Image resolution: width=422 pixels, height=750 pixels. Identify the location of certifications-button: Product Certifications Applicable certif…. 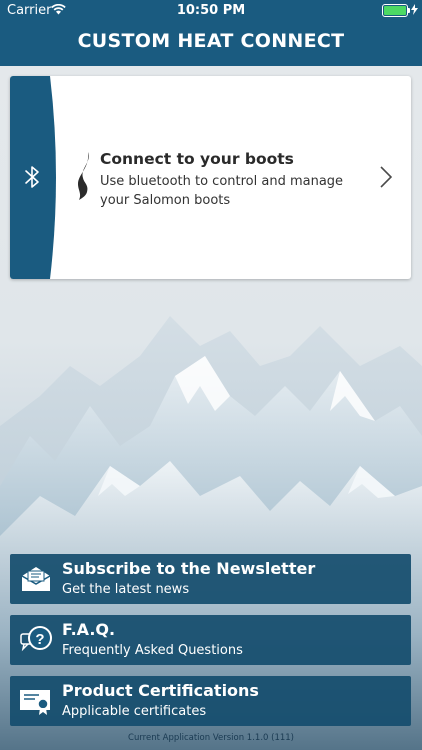
(210, 701).